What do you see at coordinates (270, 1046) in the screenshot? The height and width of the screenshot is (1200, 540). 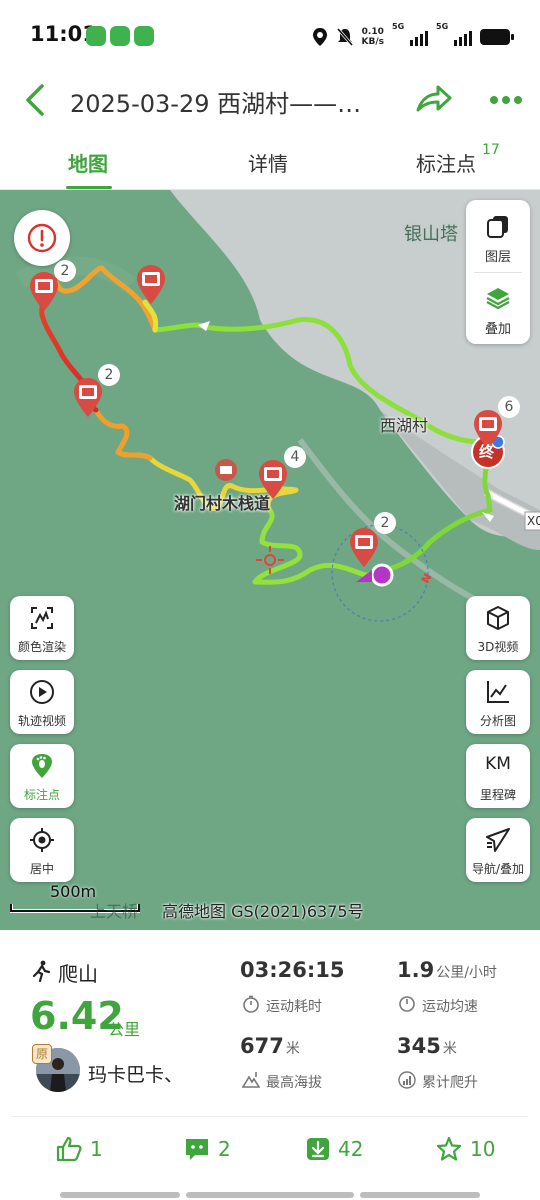 I see `max-altitude-value: 677 米` at bounding box center [270, 1046].